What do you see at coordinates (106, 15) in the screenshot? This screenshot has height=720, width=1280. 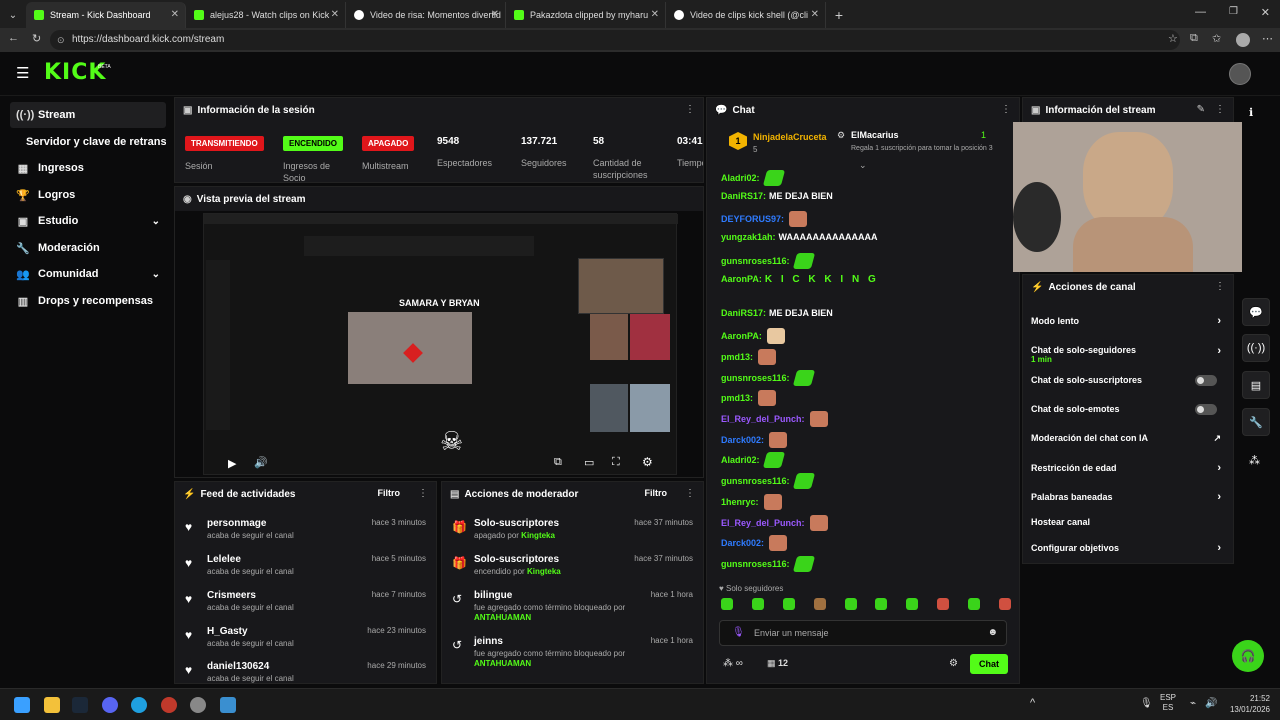 I see `tab-stream-dashboard: Stream - Kick Dashboard ✕` at bounding box center [106, 15].